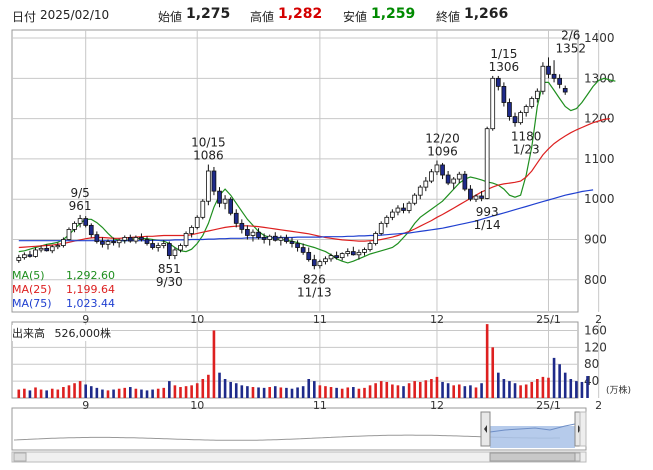  I want to click on volume-tick-label: 120, so click(595, 347).